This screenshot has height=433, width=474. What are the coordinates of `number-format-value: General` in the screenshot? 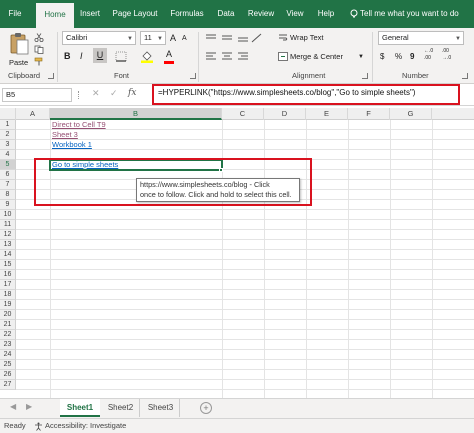 It's located at (395, 37).